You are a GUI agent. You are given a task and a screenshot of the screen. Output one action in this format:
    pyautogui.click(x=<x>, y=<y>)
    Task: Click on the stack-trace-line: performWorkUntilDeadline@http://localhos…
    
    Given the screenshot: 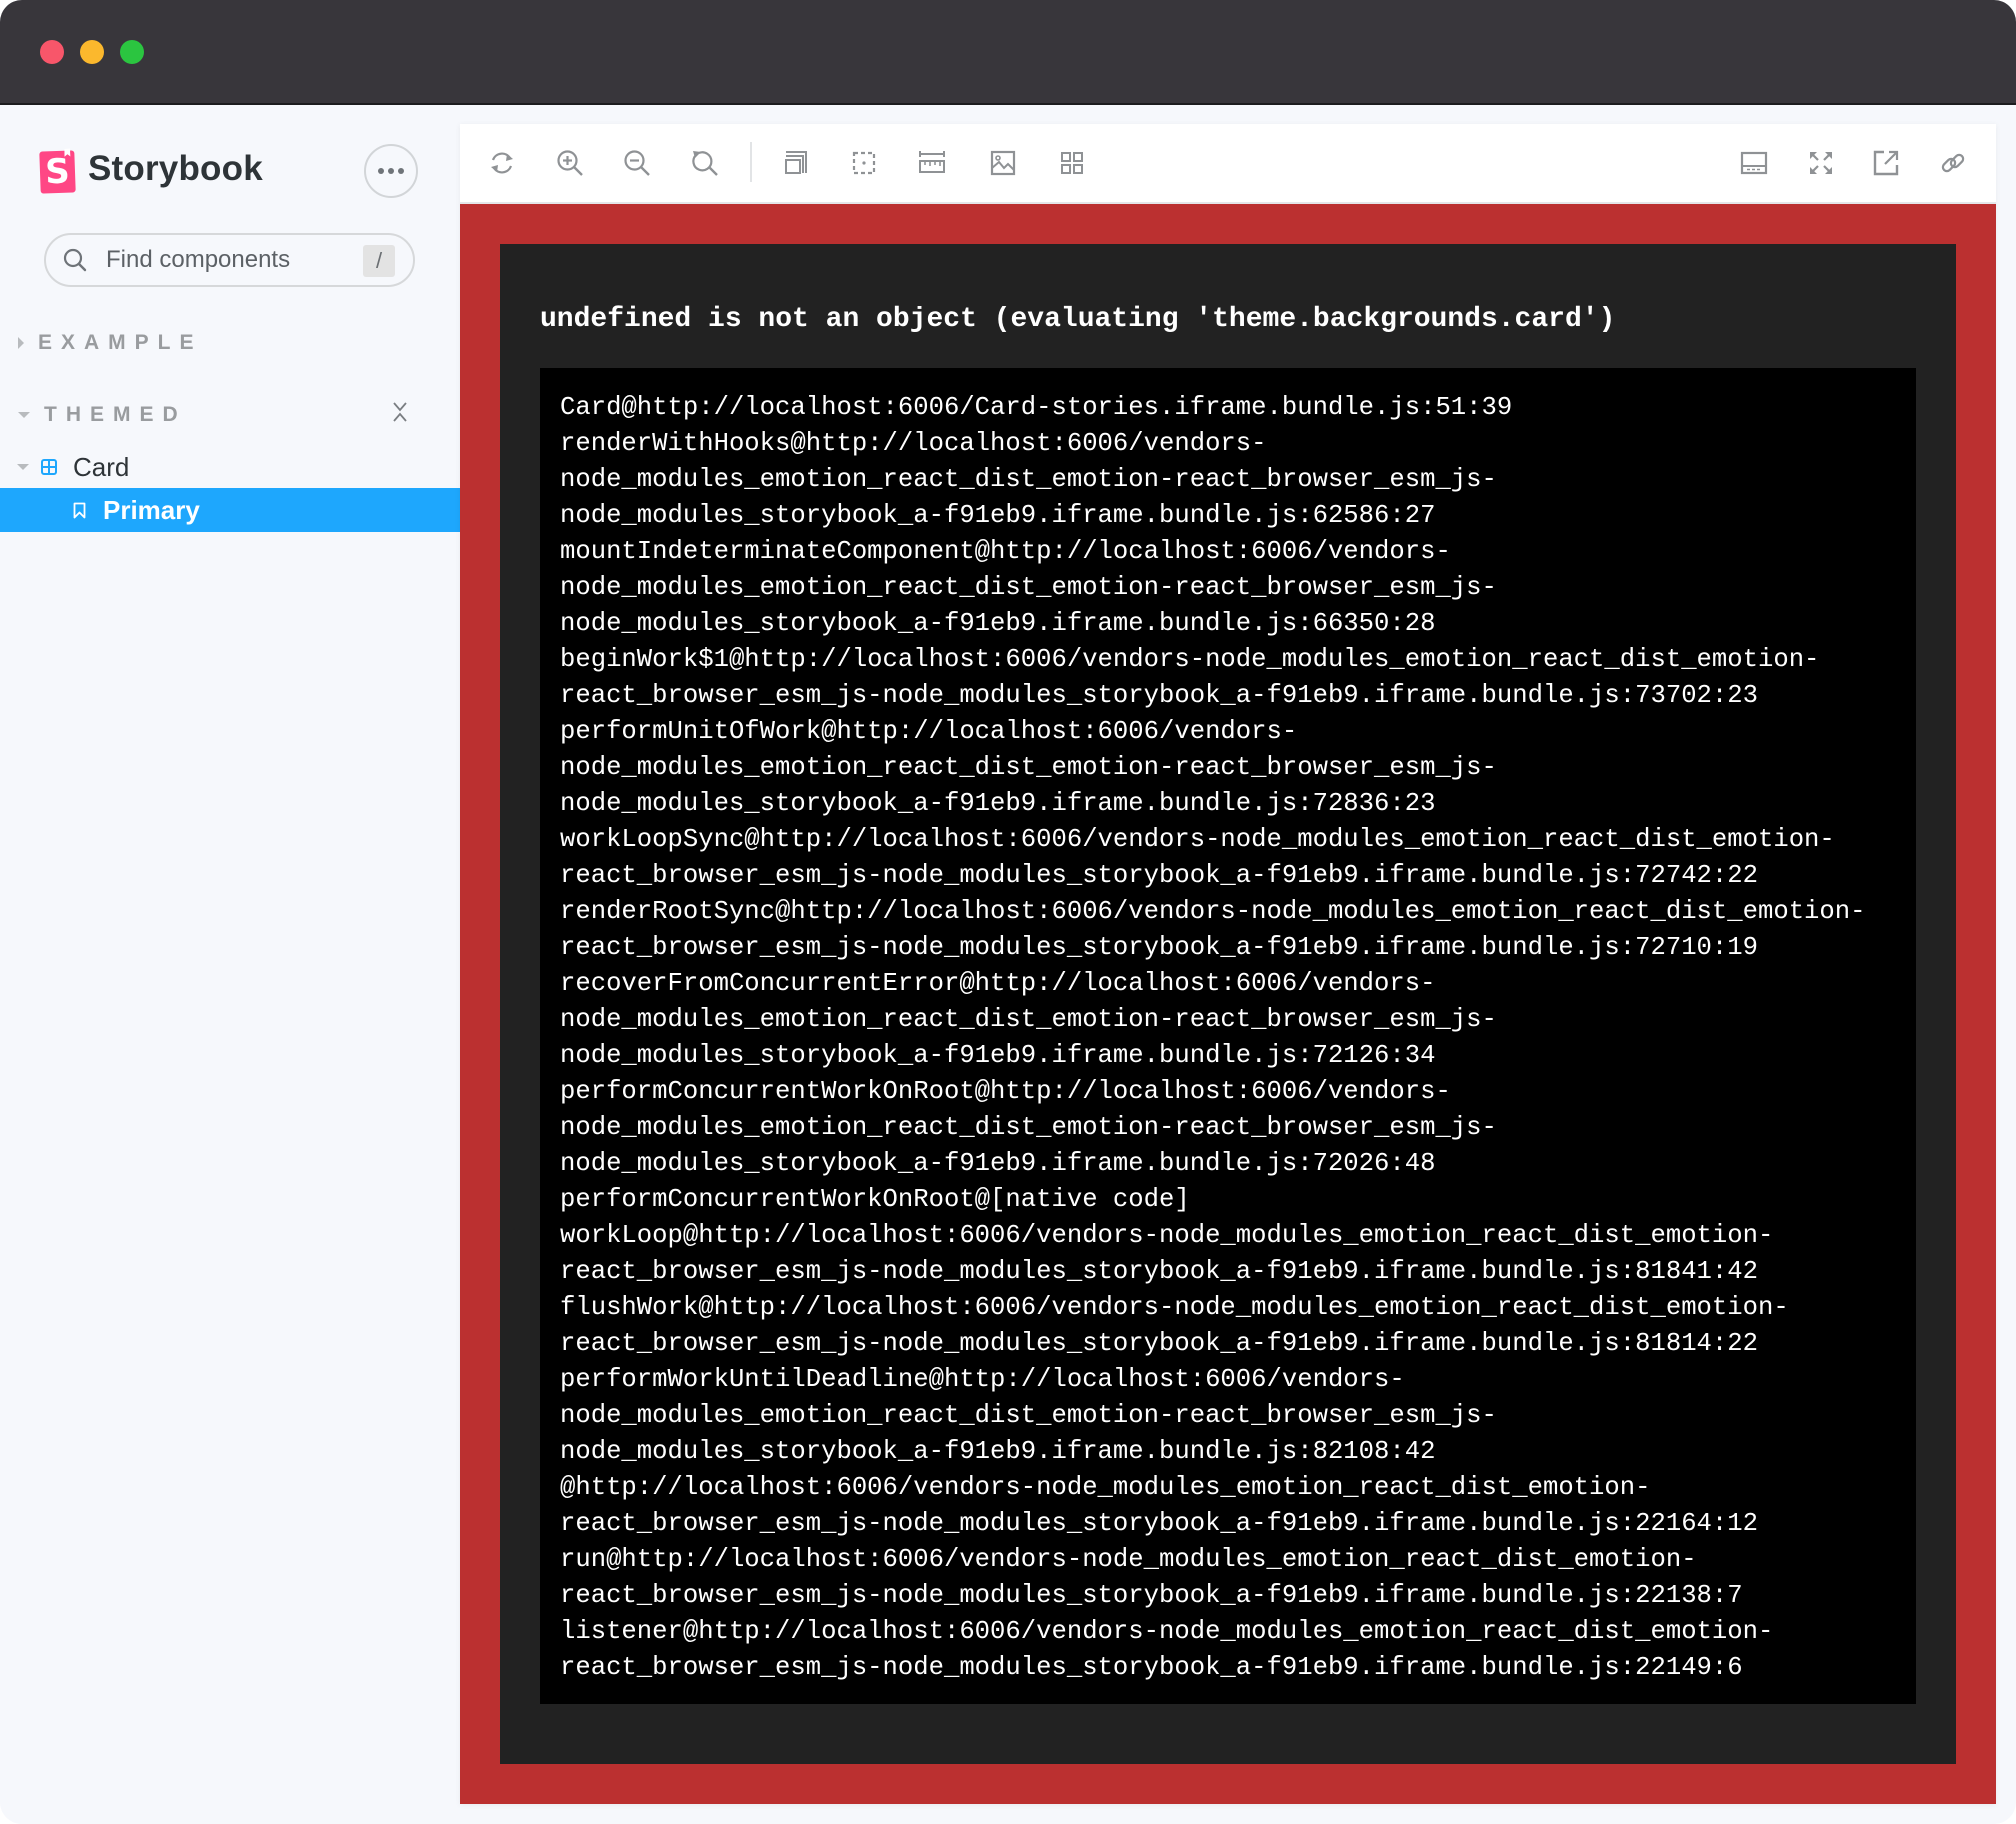 What is the action you would take?
    pyautogui.click(x=982, y=1379)
    